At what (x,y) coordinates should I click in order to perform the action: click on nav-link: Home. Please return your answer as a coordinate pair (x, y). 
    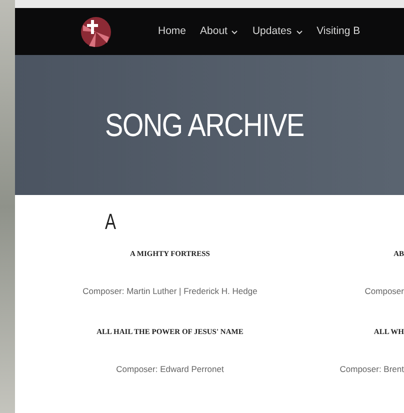
    Looking at the image, I should click on (172, 32).